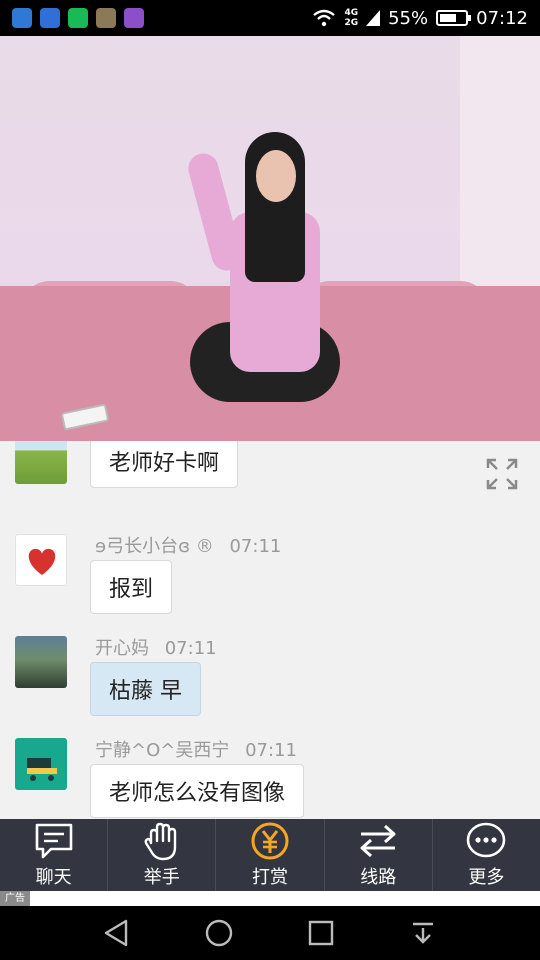 The image size is (540, 960). Describe the element at coordinates (502, 18) in the screenshot. I see `clock: 07:12` at that location.